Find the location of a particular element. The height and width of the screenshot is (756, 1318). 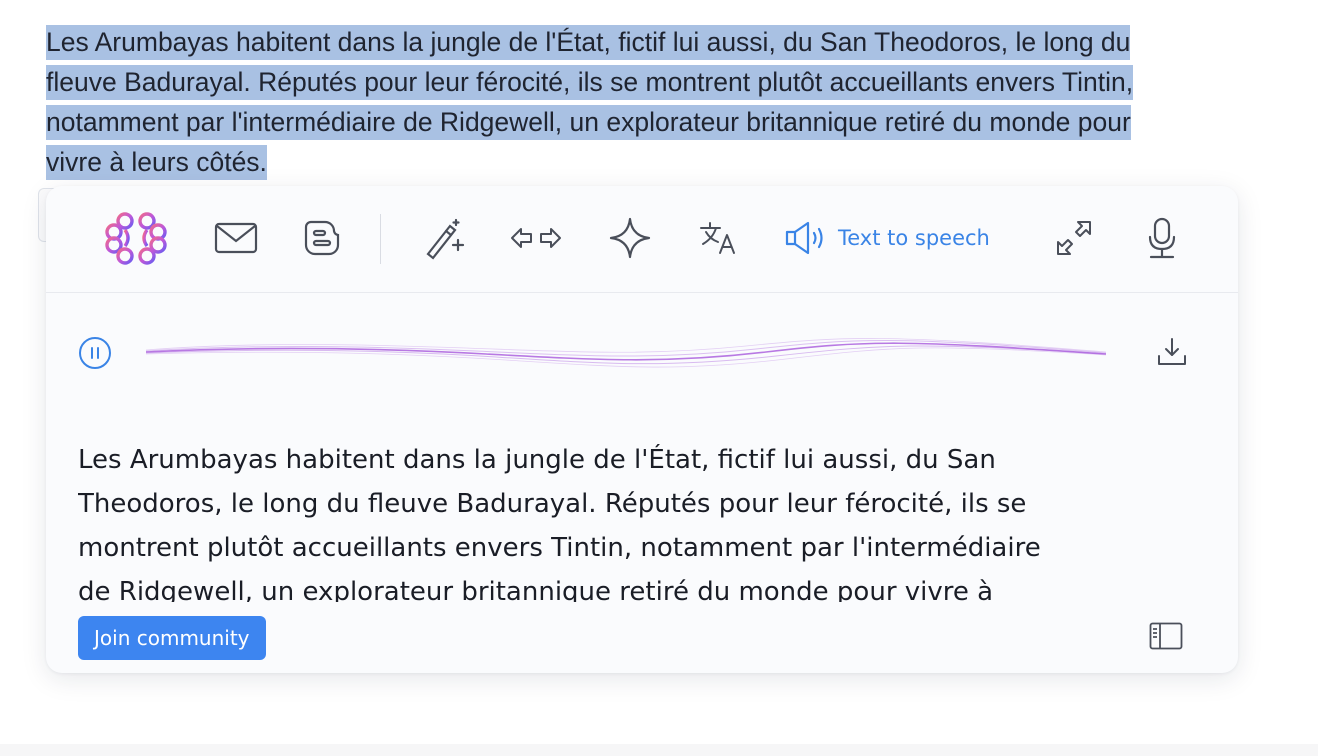

microphone-button is located at coordinates (1162, 238).